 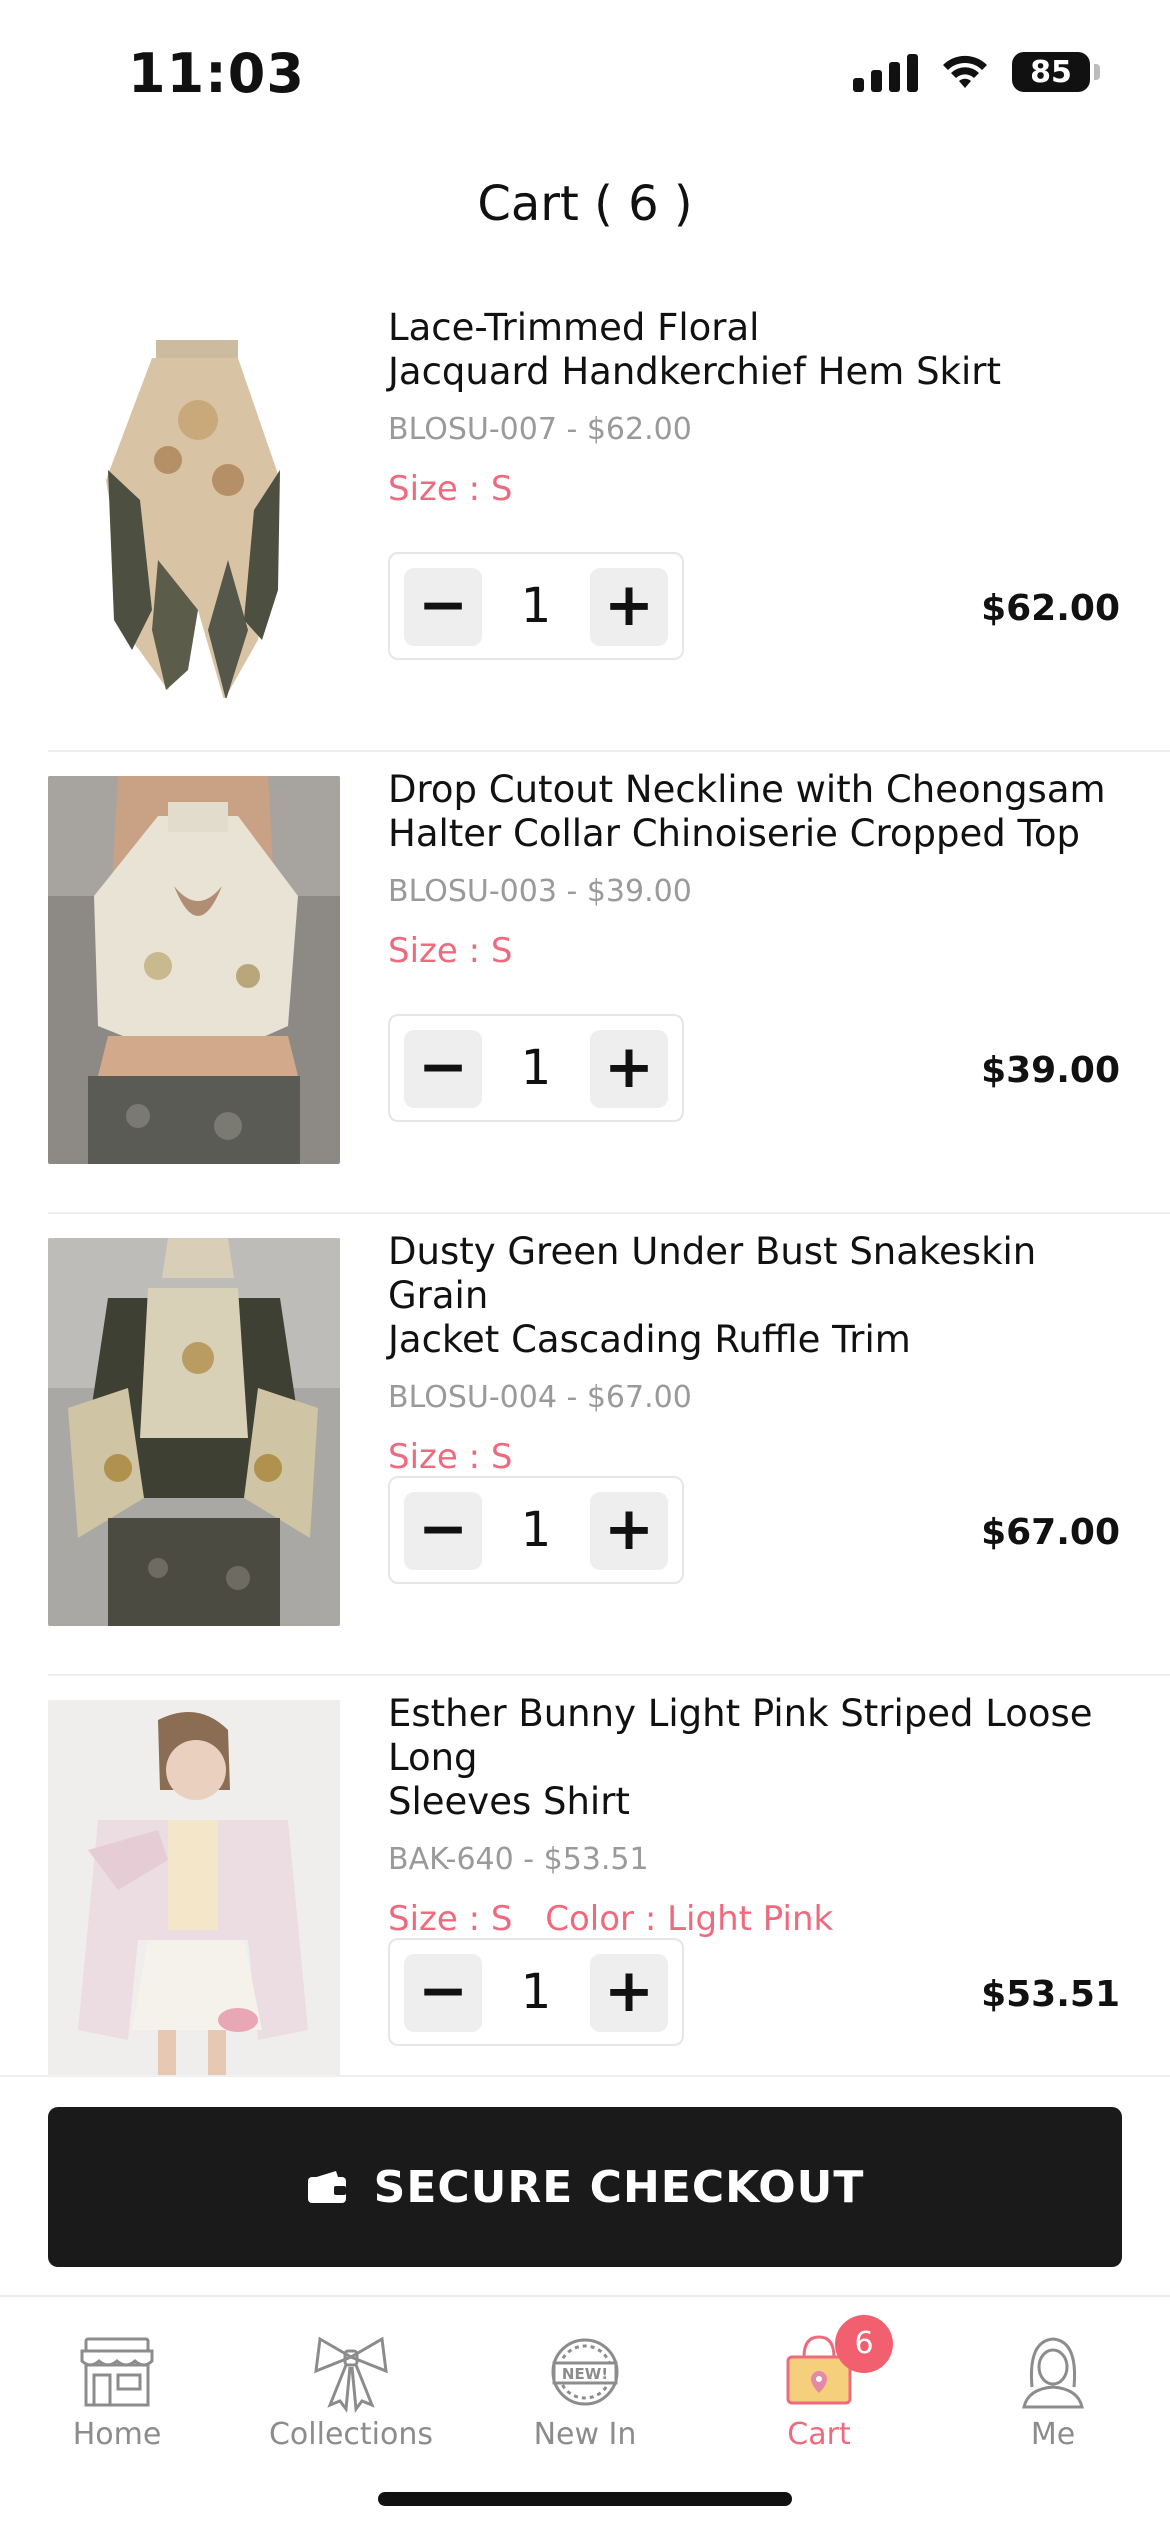 What do you see at coordinates (509, 1801) in the screenshot?
I see `product-name-line2: Sleeves Shirt` at bounding box center [509, 1801].